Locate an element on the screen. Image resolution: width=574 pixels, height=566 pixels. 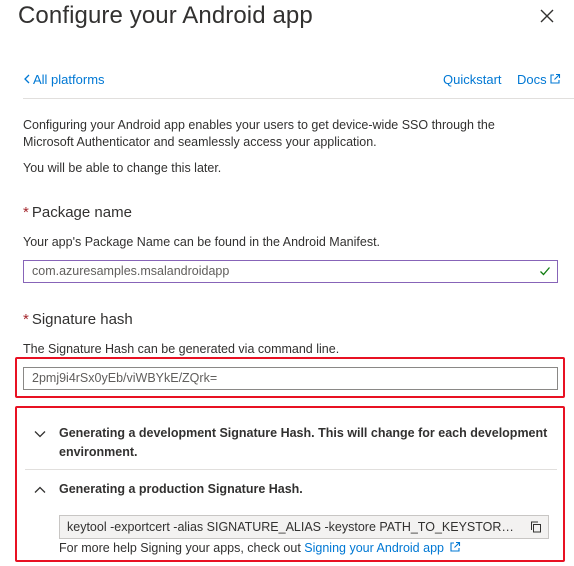
prod-signature-title: Generating a production Signature Hash. is located at coordinates (181, 489).